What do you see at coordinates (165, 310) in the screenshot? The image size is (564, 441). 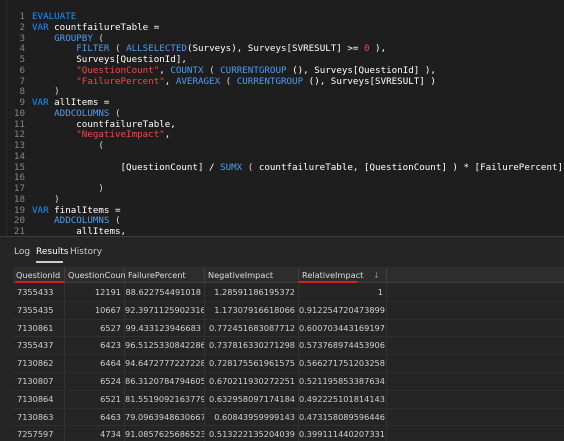 I see `table-cell-failurepercent: 92.3971125902316` at bounding box center [165, 310].